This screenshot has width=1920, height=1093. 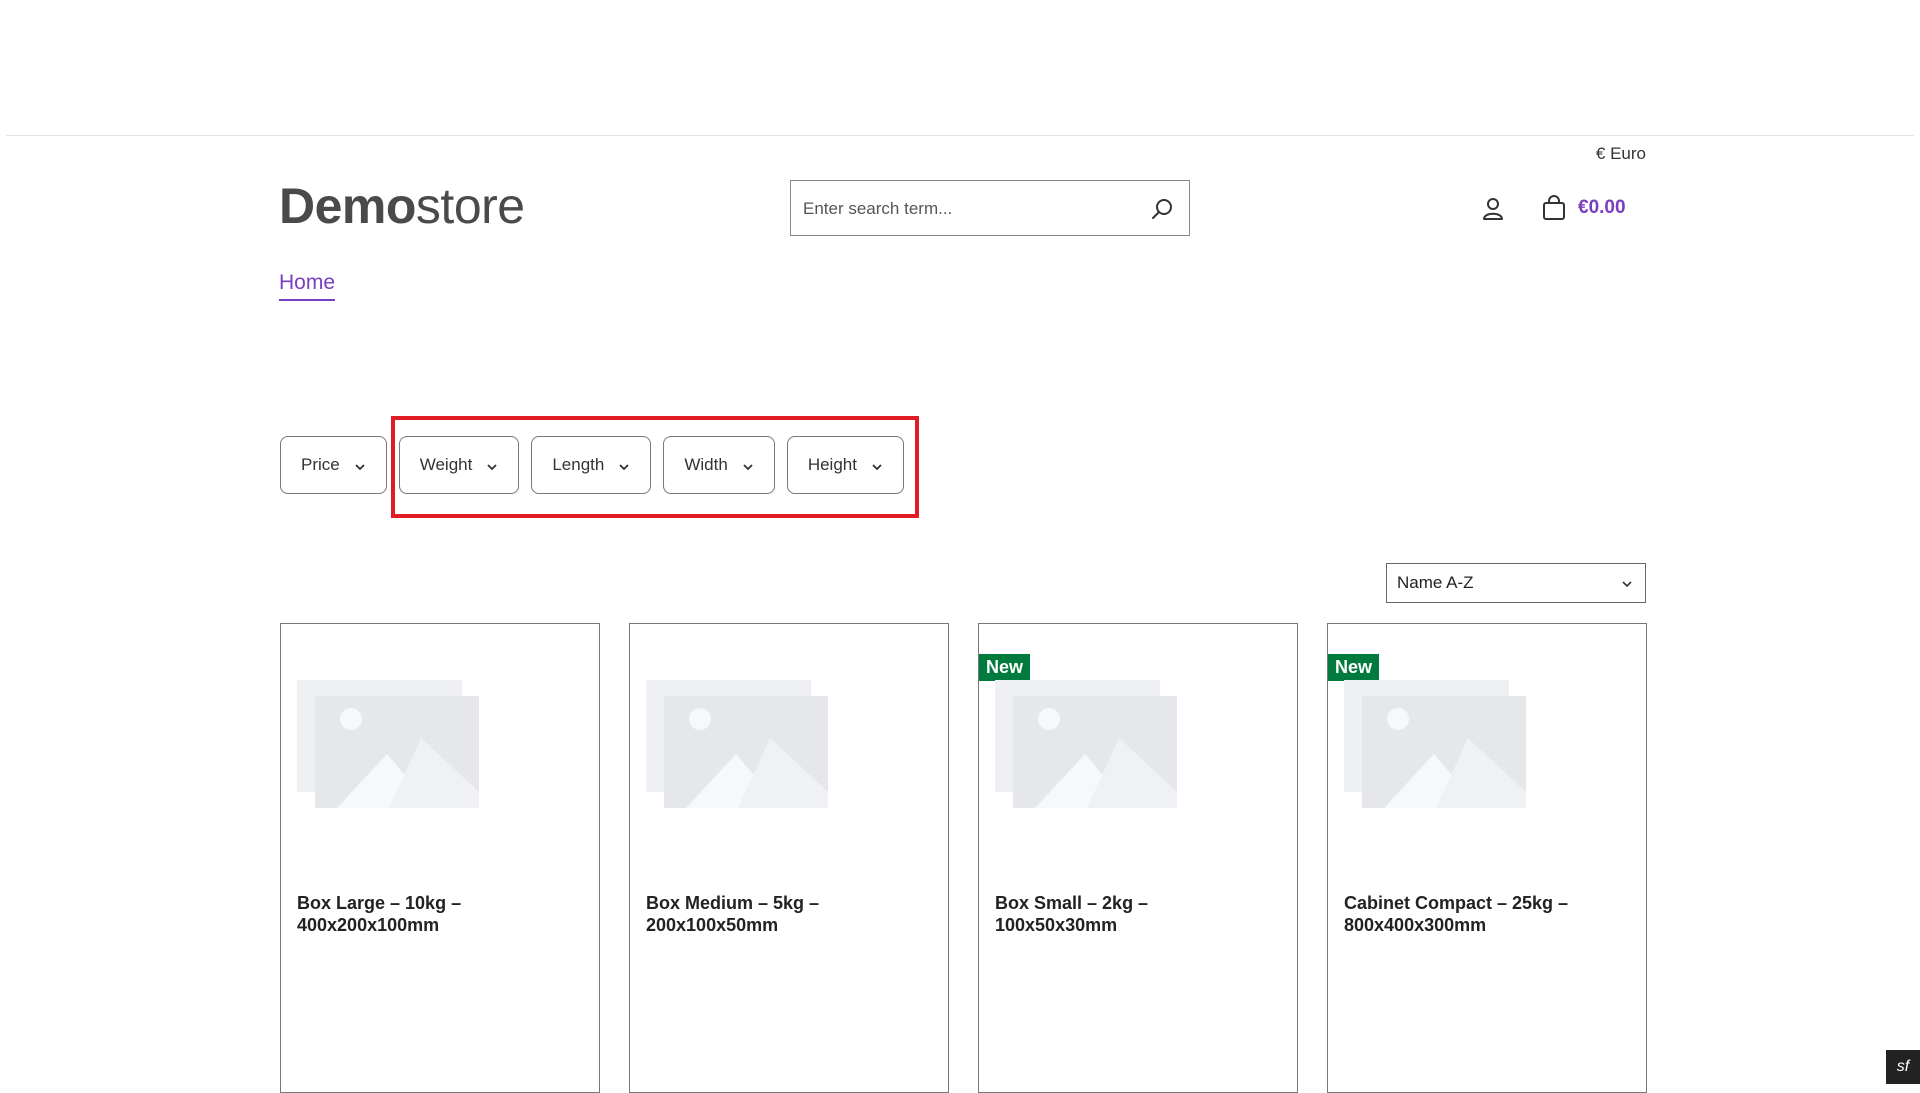 I want to click on symfony-toolbar-toggle: sf, so click(x=1903, y=1067).